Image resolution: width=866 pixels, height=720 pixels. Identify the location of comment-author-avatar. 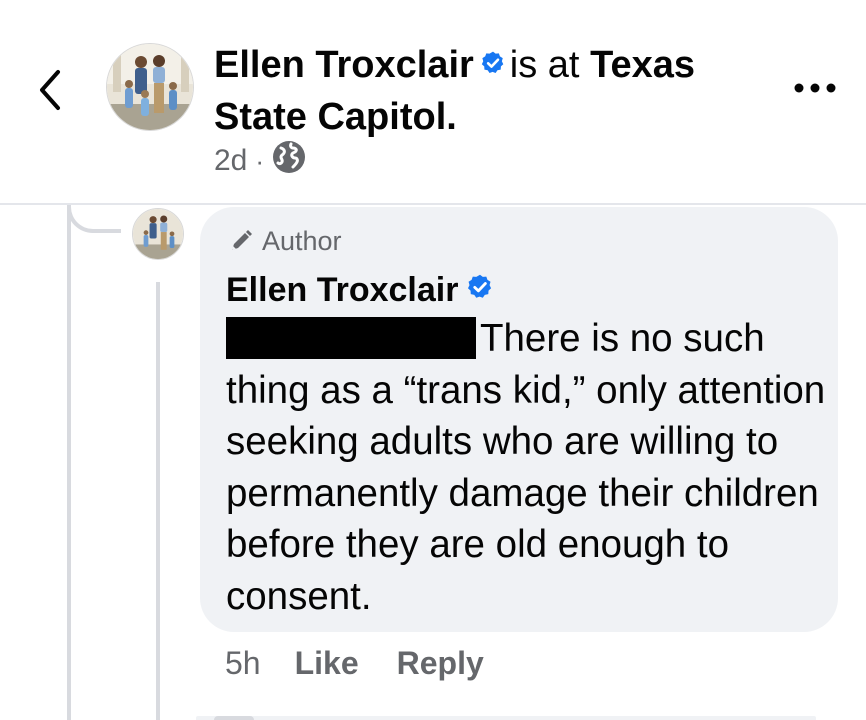
(158, 234).